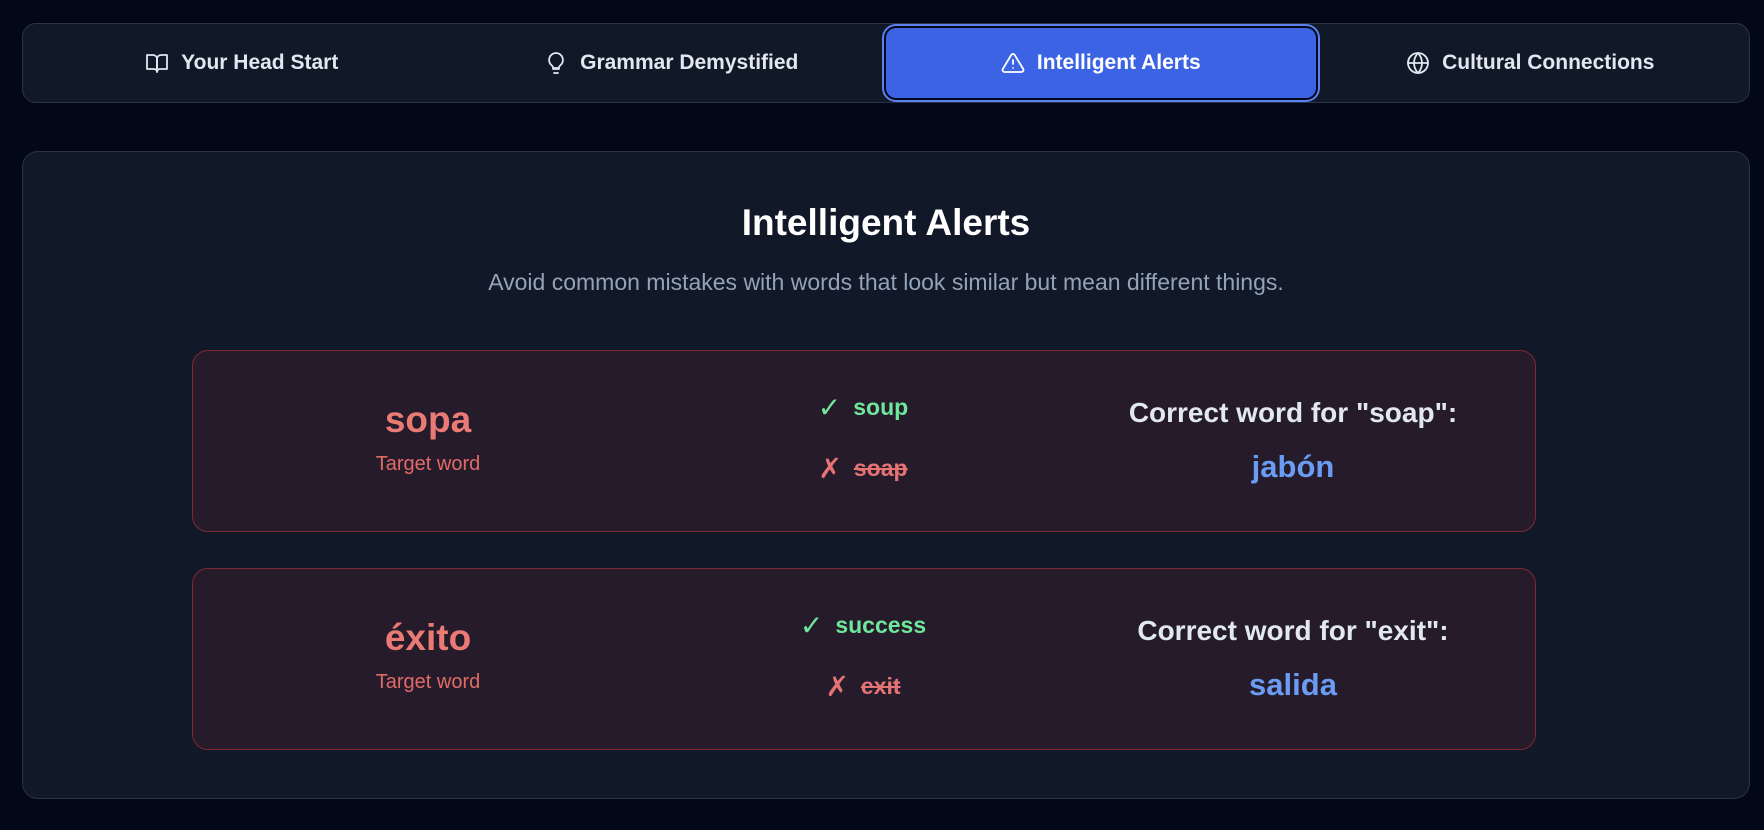 Image resolution: width=1764 pixels, height=830 pixels. What do you see at coordinates (1293, 466) in the screenshot?
I see `correct-word: jabón` at bounding box center [1293, 466].